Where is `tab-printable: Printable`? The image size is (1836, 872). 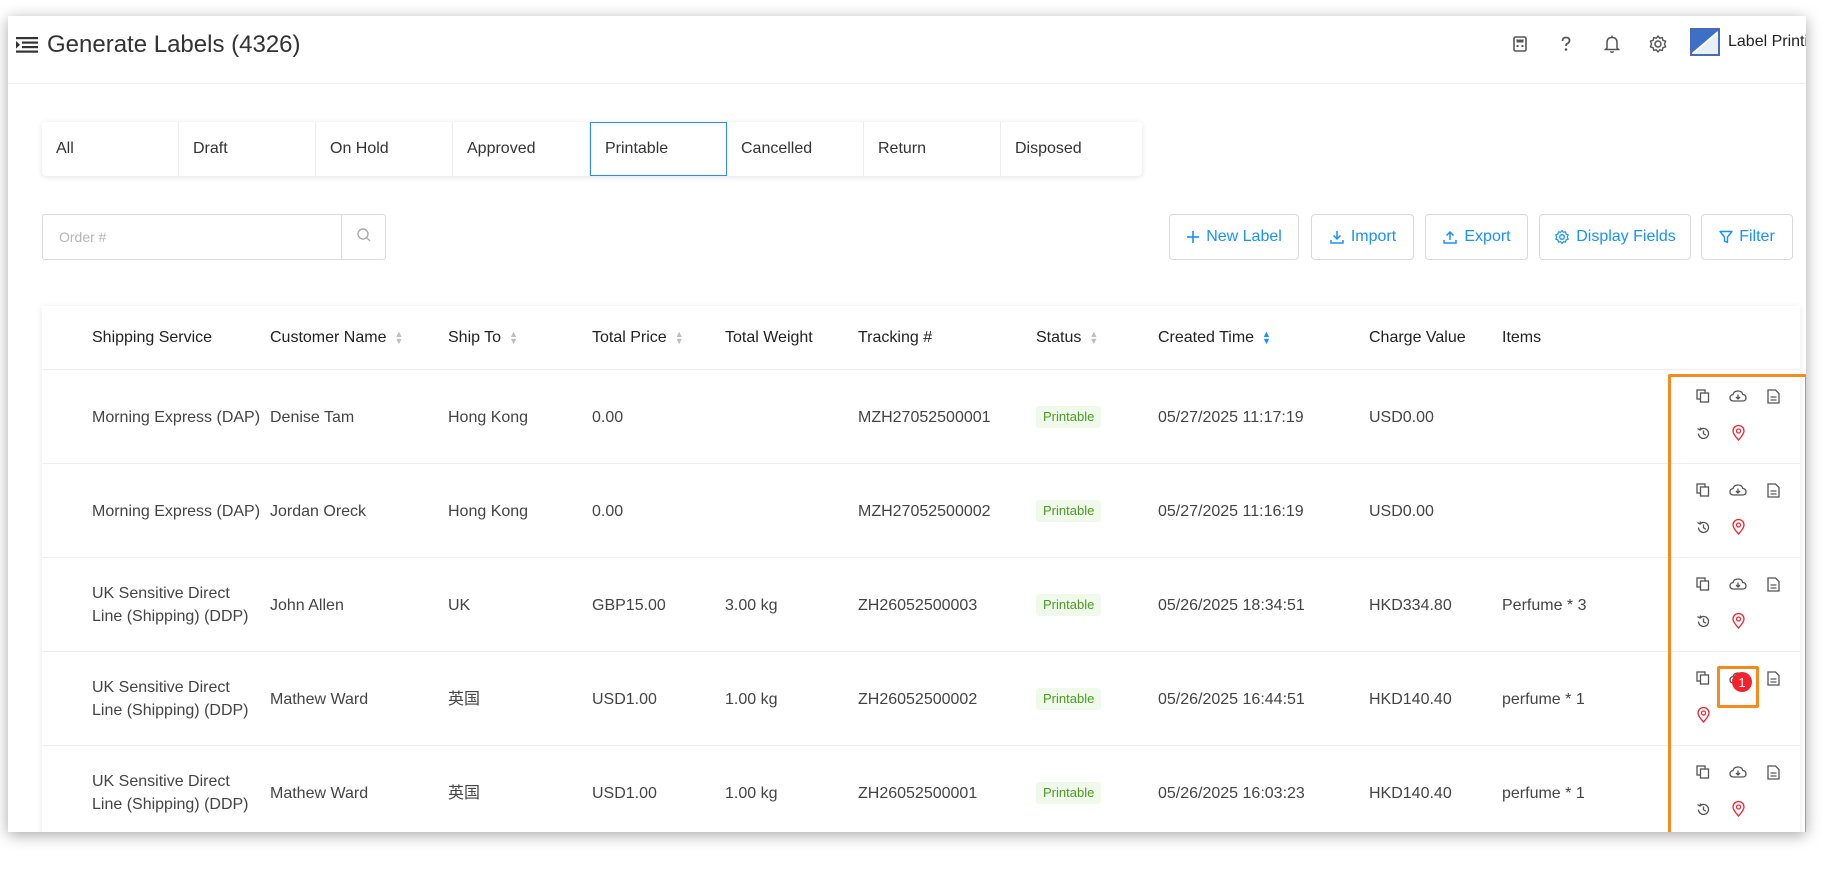 tab-printable: Printable is located at coordinates (658, 149).